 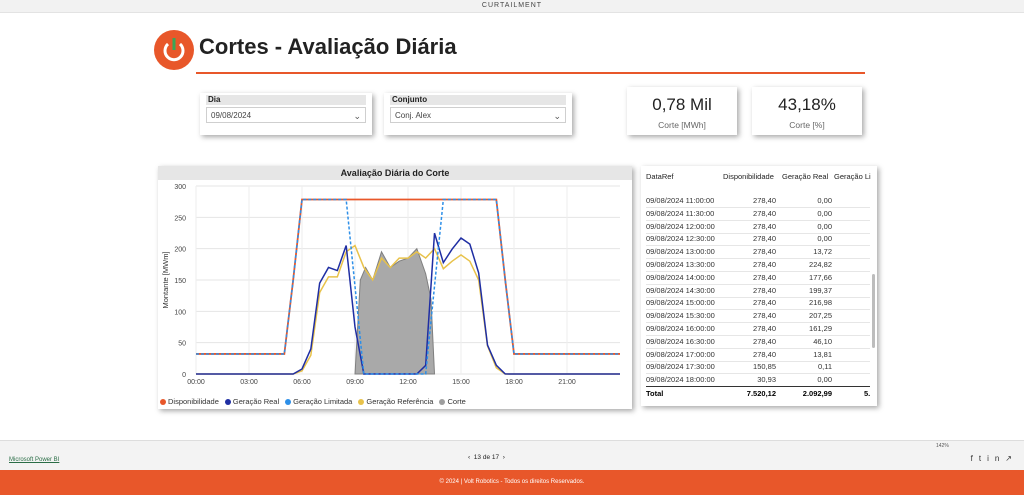 What do you see at coordinates (820, 277) in the screenshot?
I see `cell-geracao-real: 177,66` at bounding box center [820, 277].